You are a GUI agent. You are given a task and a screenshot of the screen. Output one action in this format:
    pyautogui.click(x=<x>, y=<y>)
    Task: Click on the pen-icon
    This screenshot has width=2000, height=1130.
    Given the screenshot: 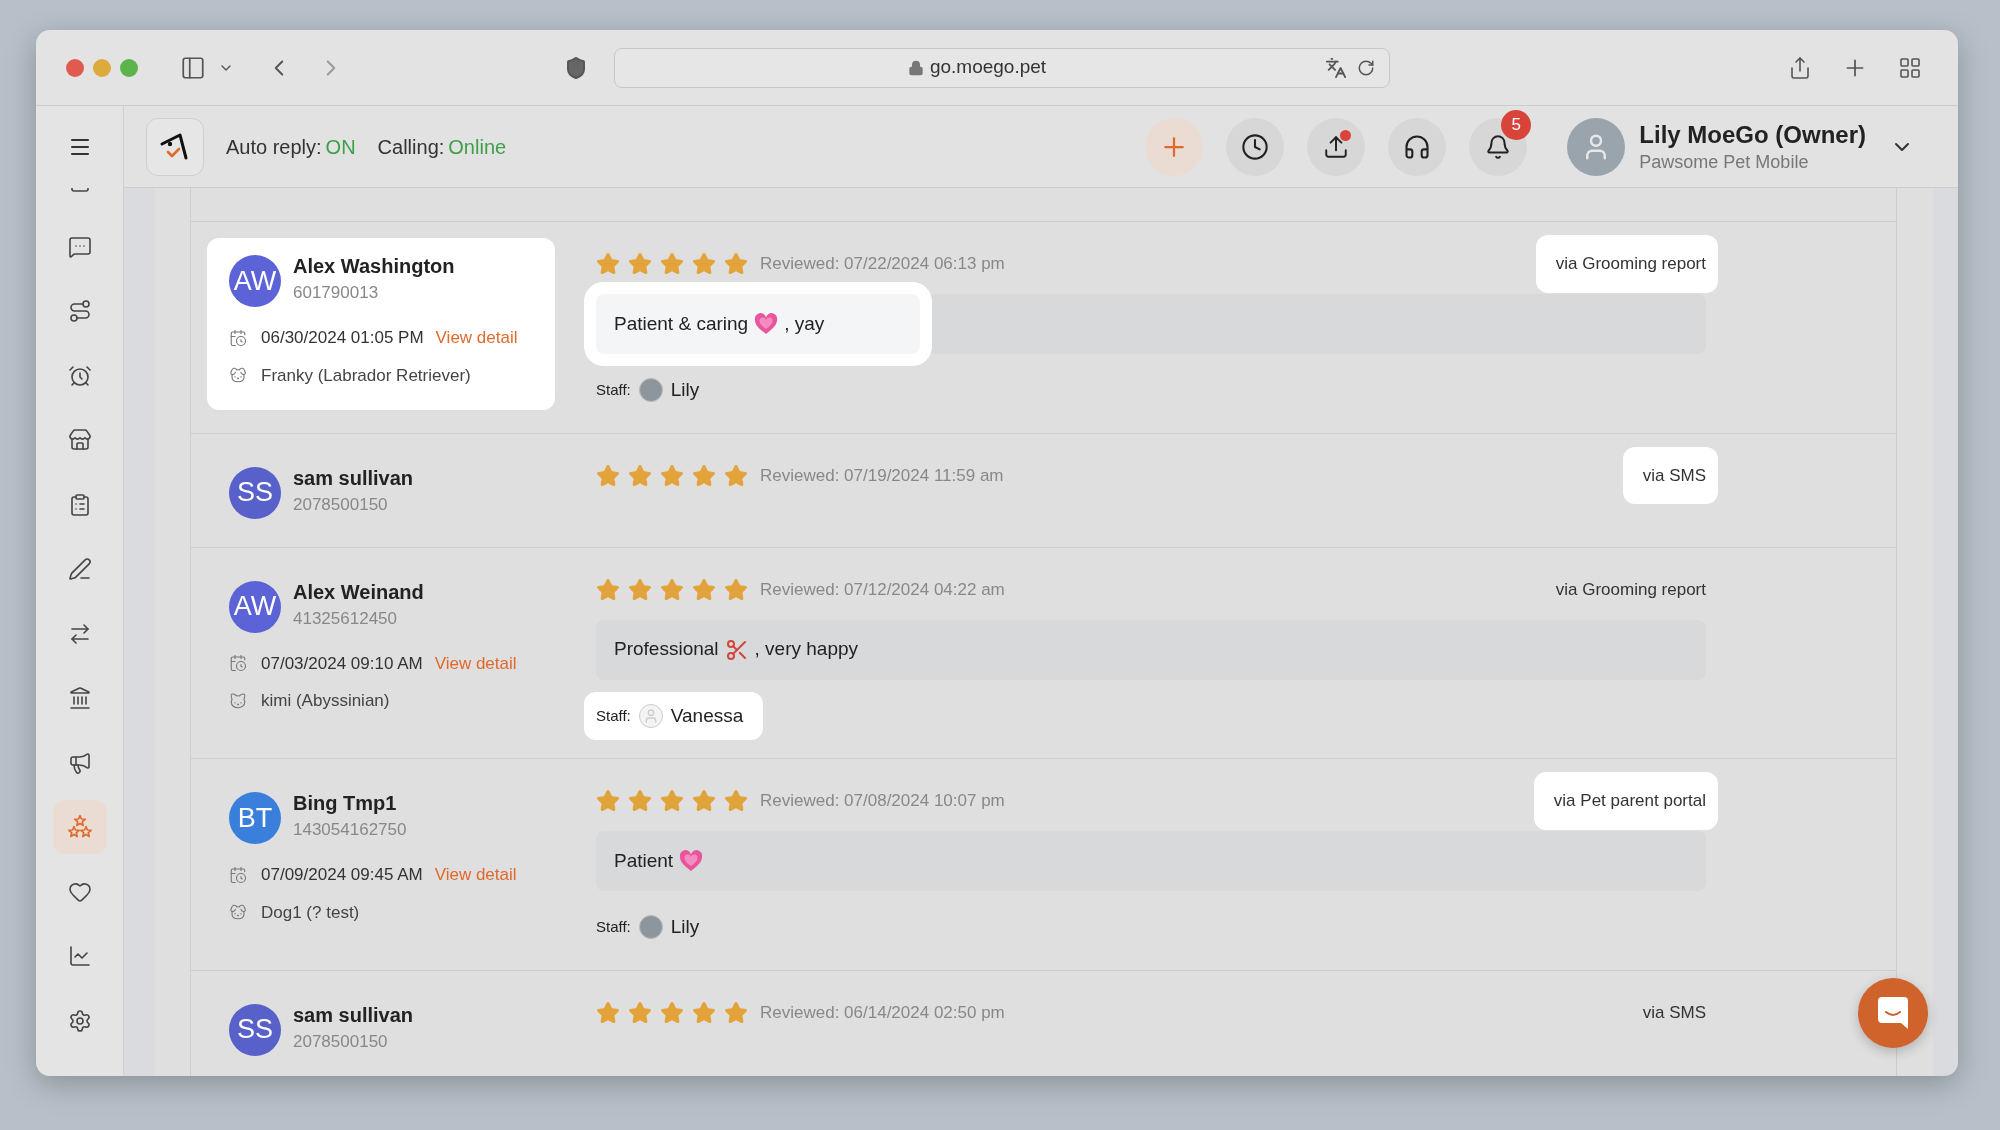 What is the action you would take?
    pyautogui.click(x=79, y=569)
    